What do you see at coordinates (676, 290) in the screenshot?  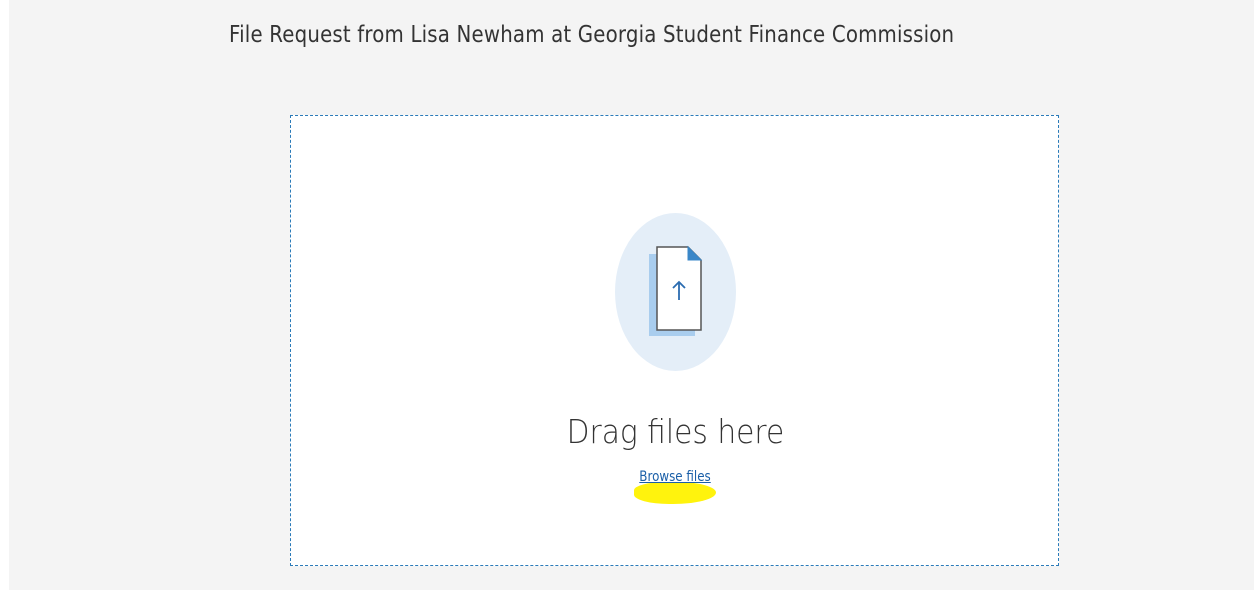 I see `file-upload-icon` at bounding box center [676, 290].